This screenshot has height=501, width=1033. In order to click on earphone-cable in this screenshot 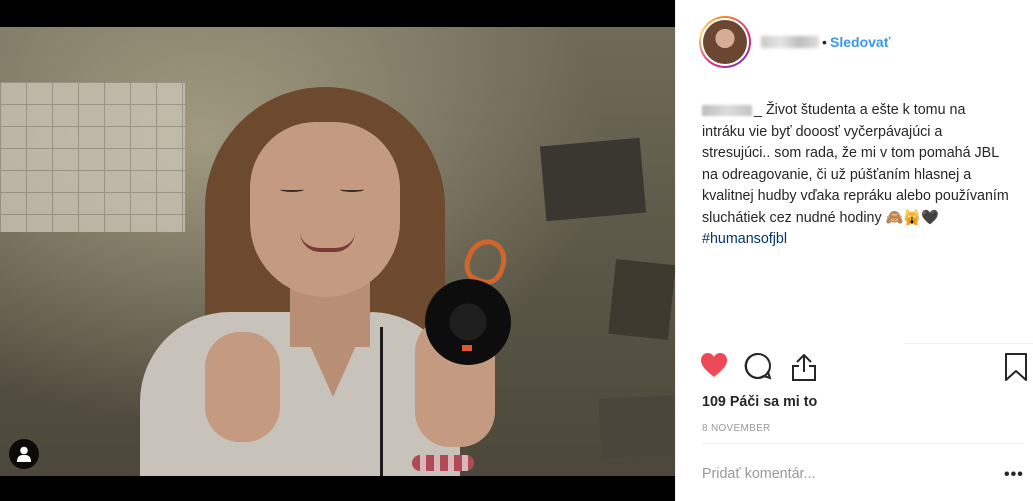, I will do `click(381, 401)`.